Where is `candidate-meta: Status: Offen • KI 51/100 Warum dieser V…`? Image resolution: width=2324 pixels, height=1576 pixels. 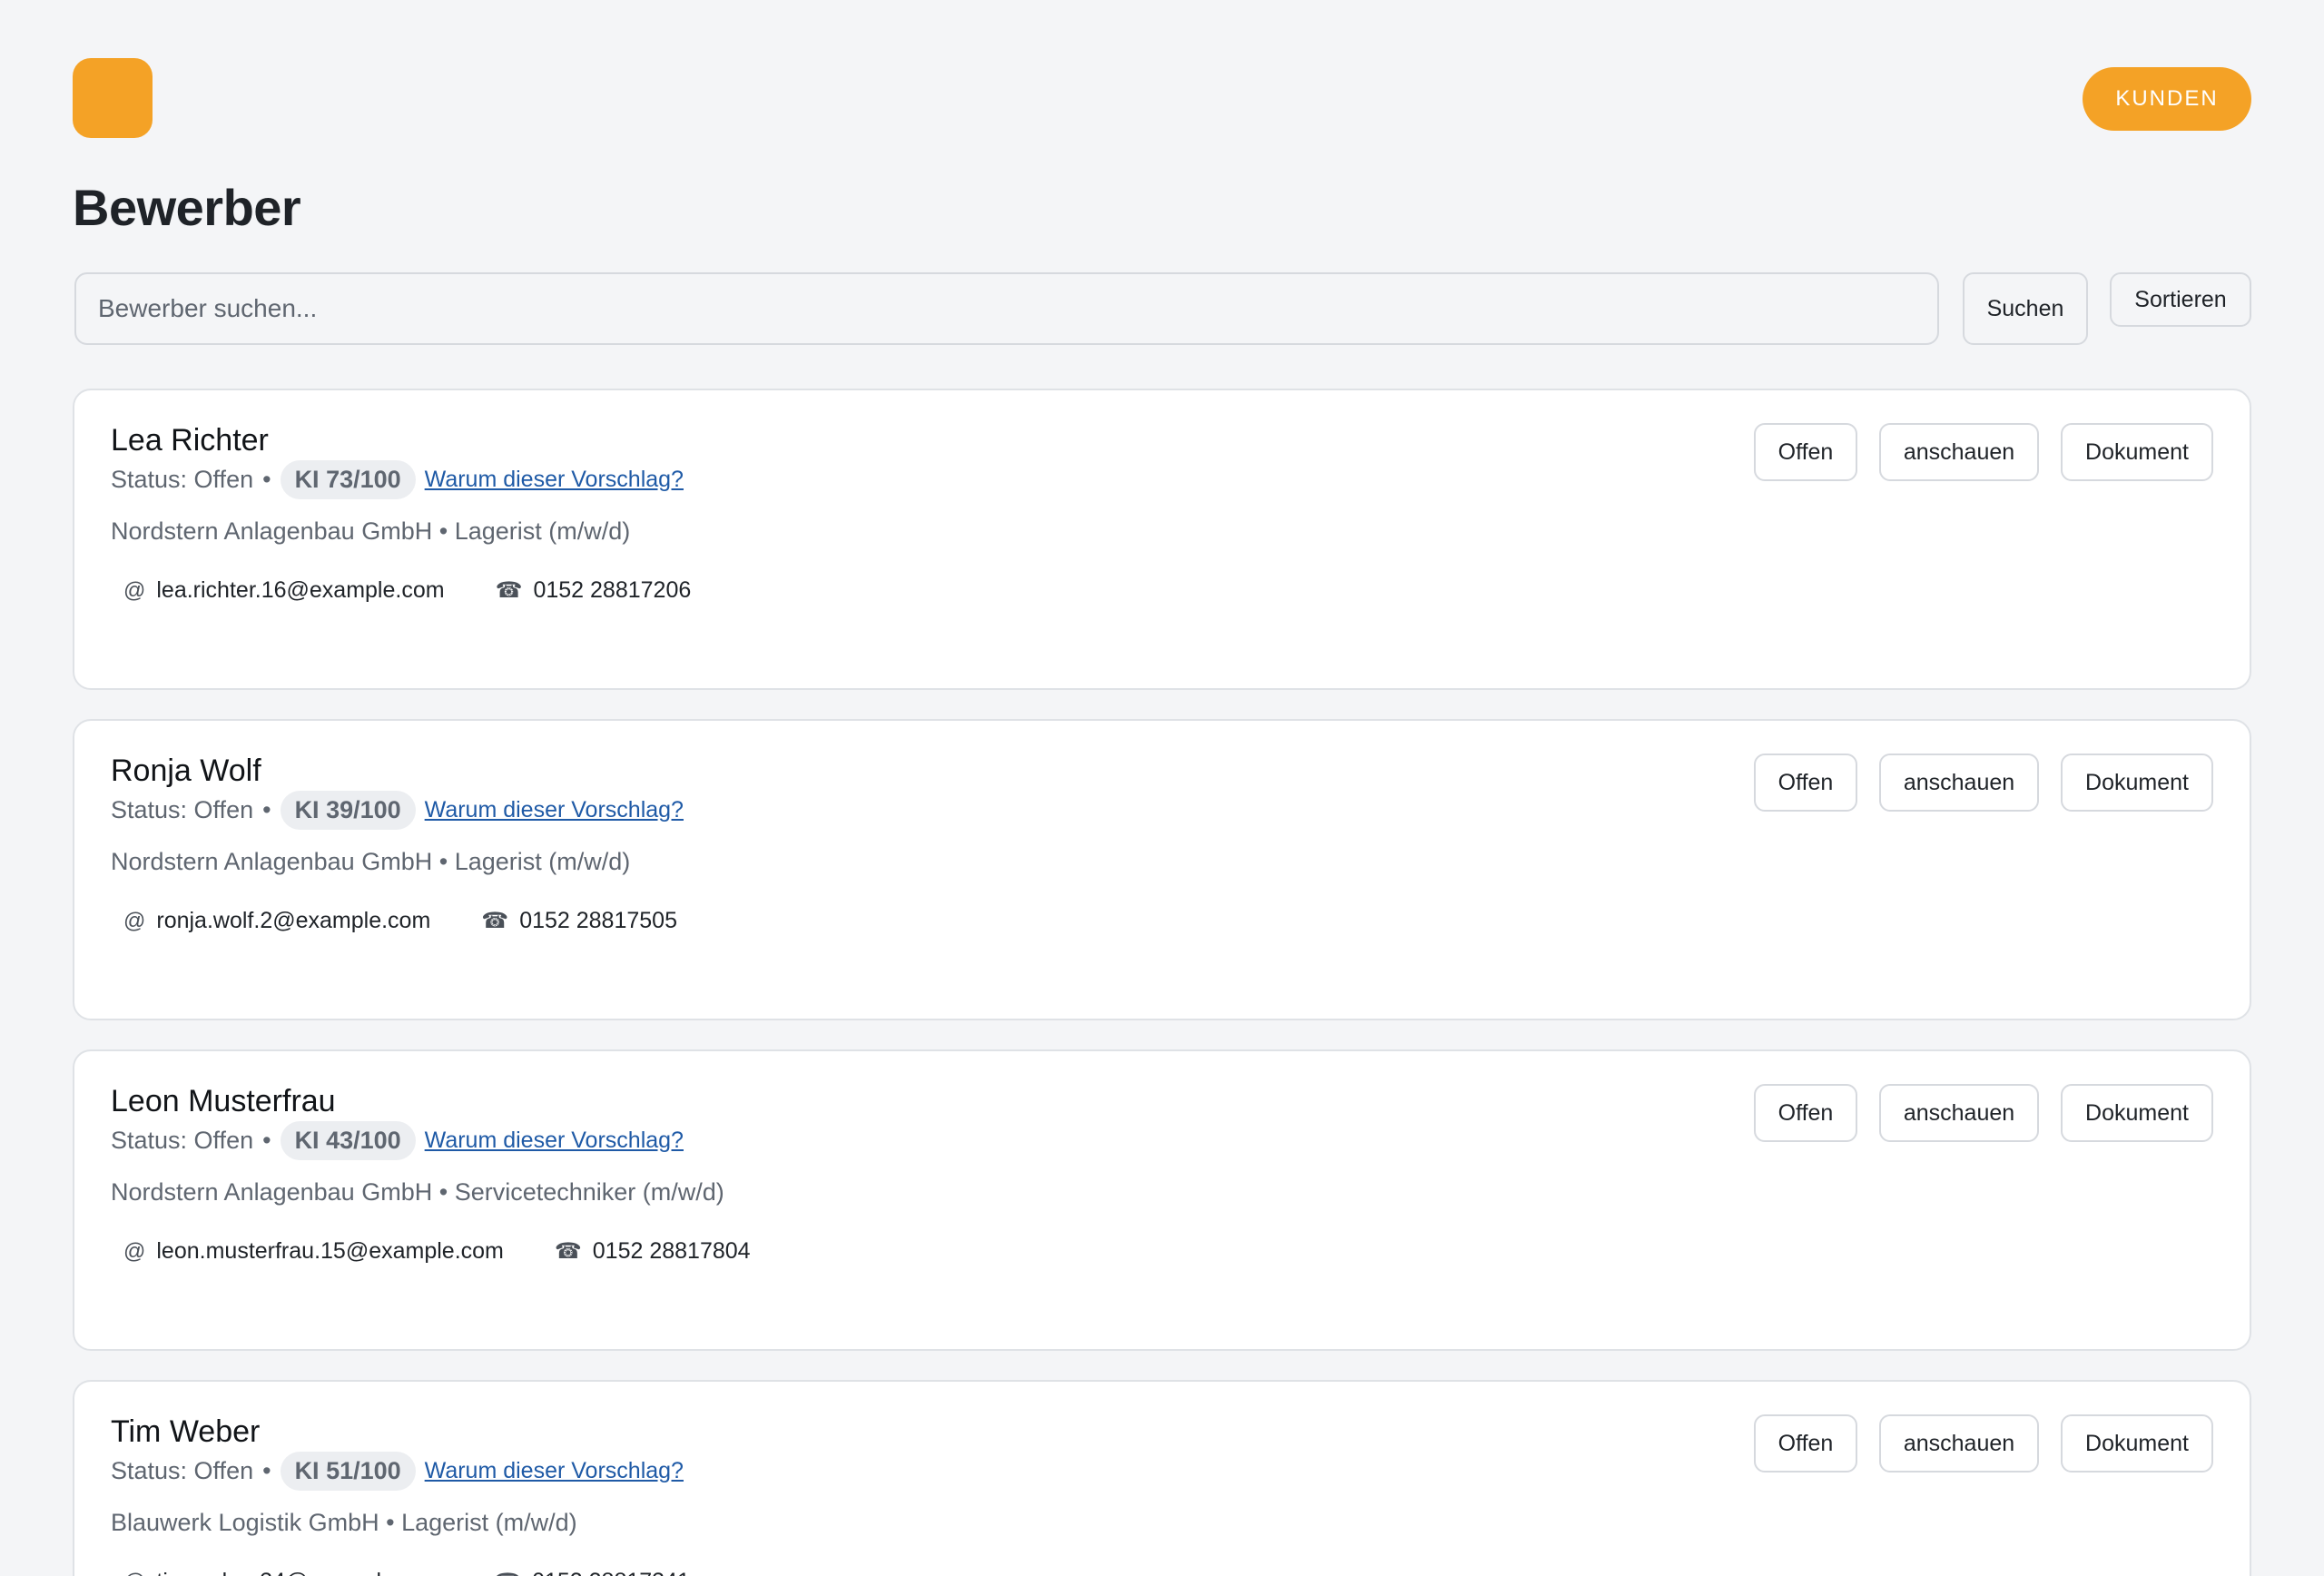 candidate-meta: Status: Offen • KI 51/100 Warum dieser V… is located at coordinates (397, 1471).